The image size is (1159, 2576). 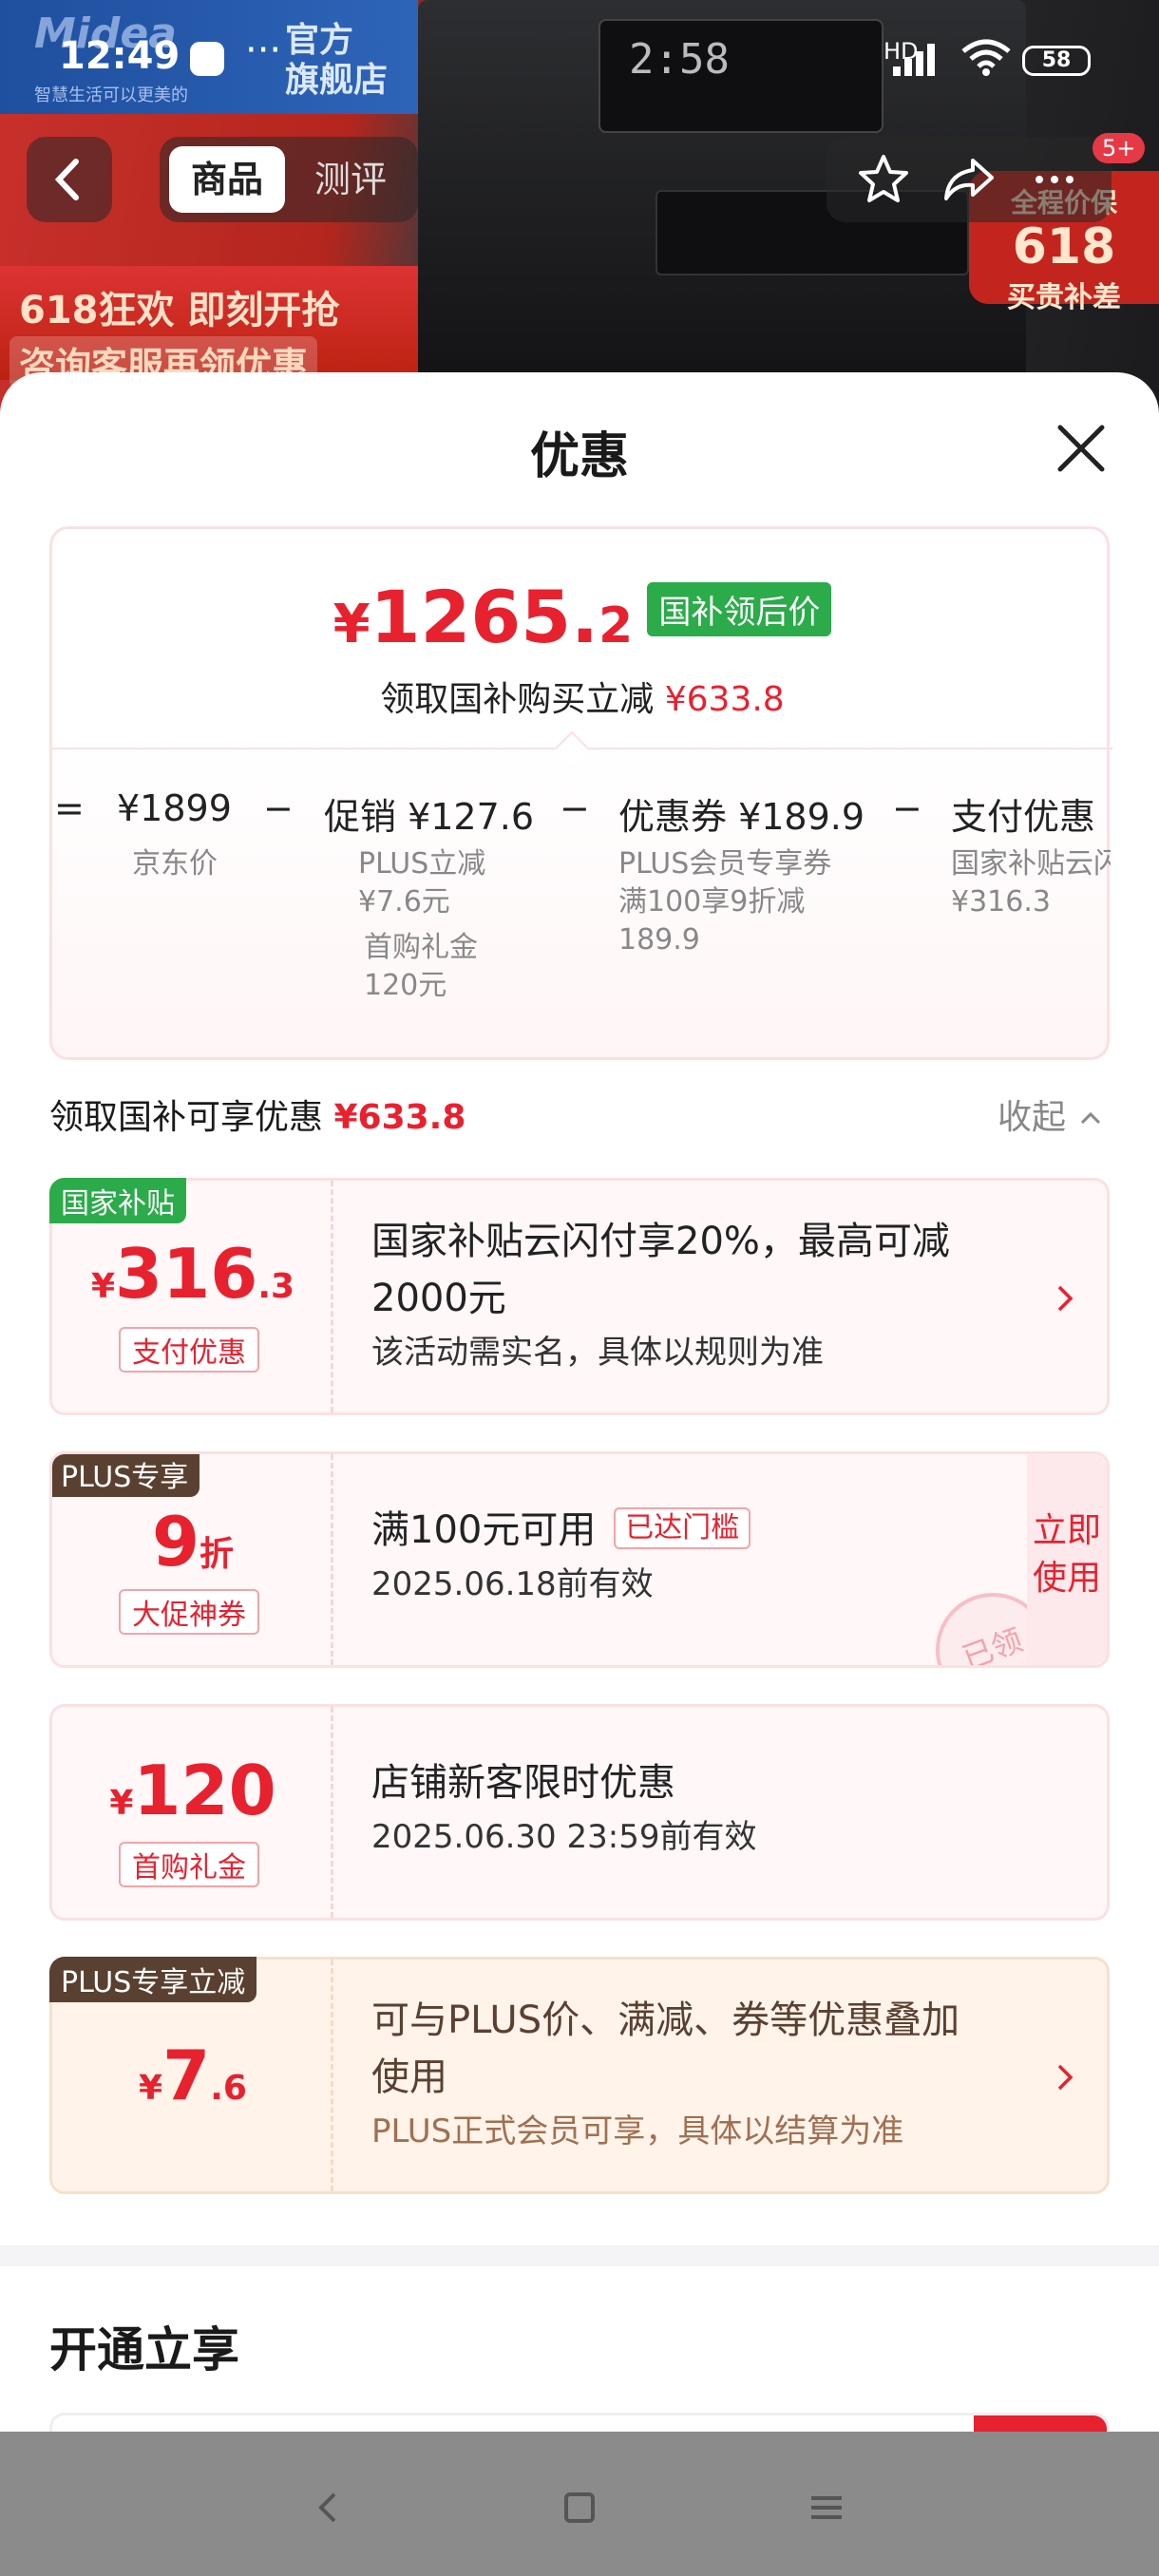 I want to click on collapse-button: 收起, so click(x=1051, y=1114).